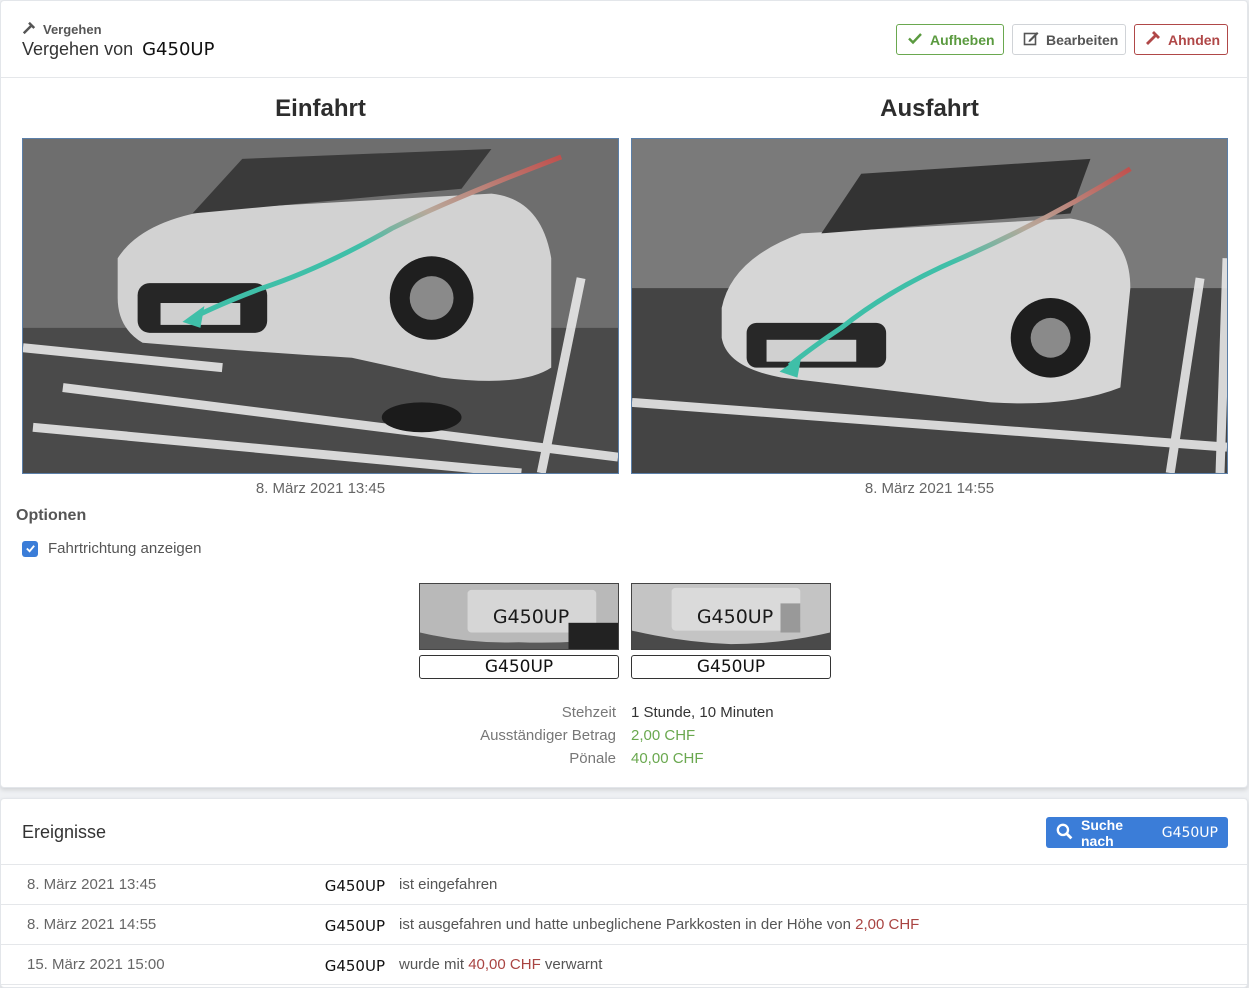 This screenshot has height=988, width=1249. What do you see at coordinates (519, 667) in the screenshot?
I see `entry-plate-recognized: G450UP` at bounding box center [519, 667].